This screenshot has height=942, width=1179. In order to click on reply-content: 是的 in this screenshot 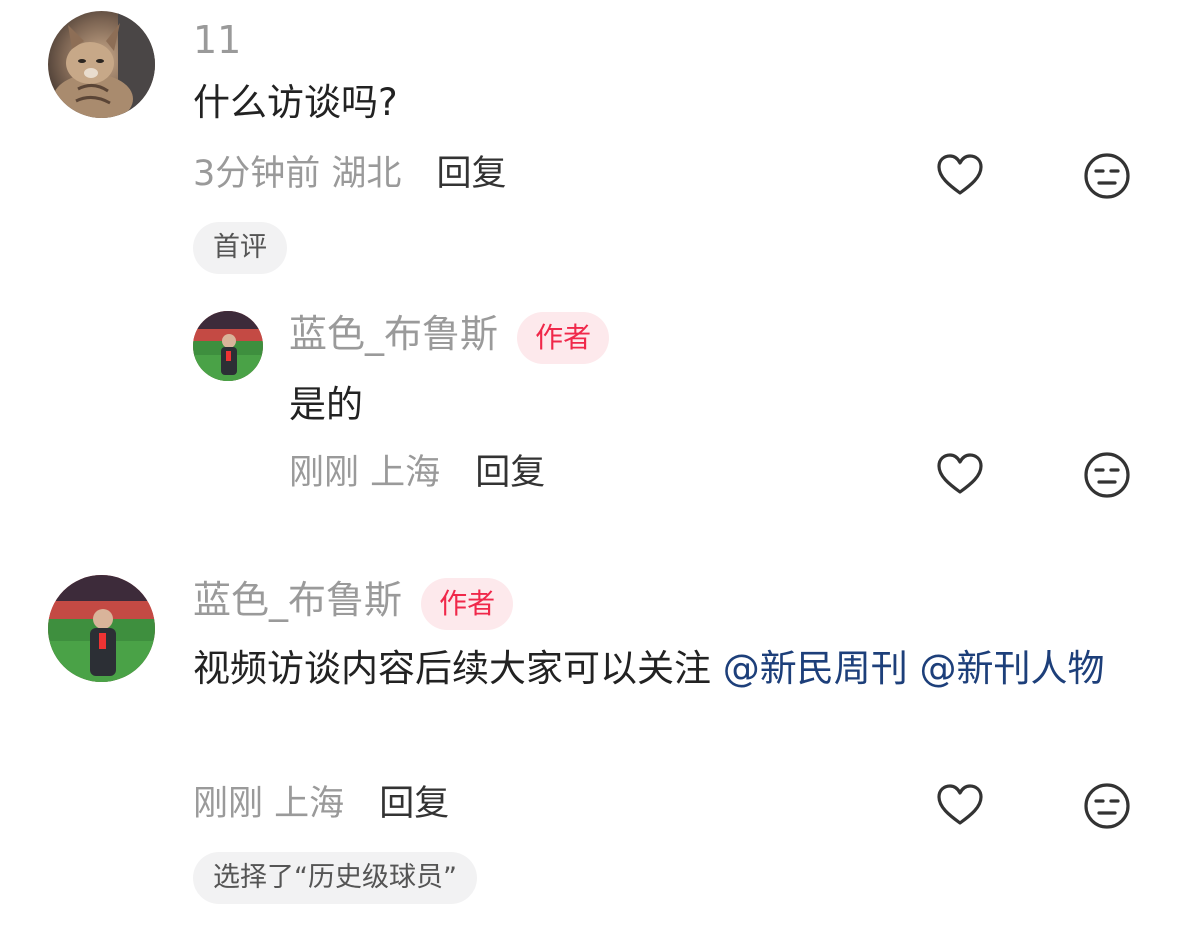, I will do `click(326, 404)`.